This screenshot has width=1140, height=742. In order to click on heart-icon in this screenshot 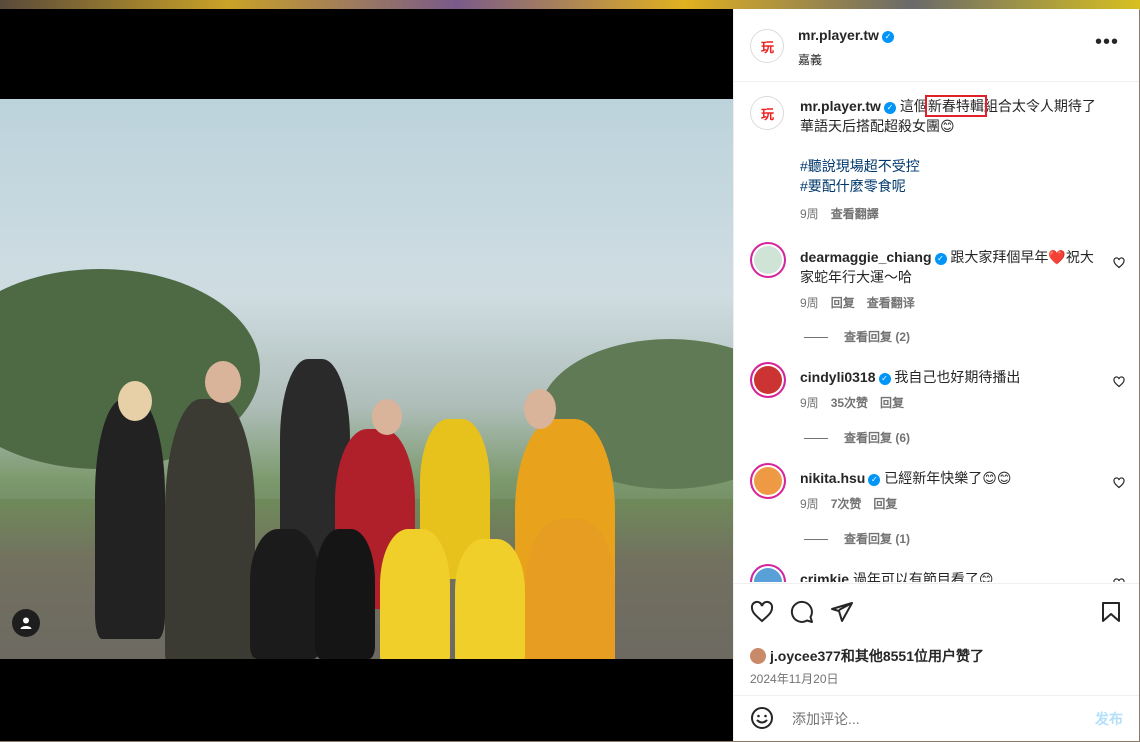, I will do `click(762, 612)`.